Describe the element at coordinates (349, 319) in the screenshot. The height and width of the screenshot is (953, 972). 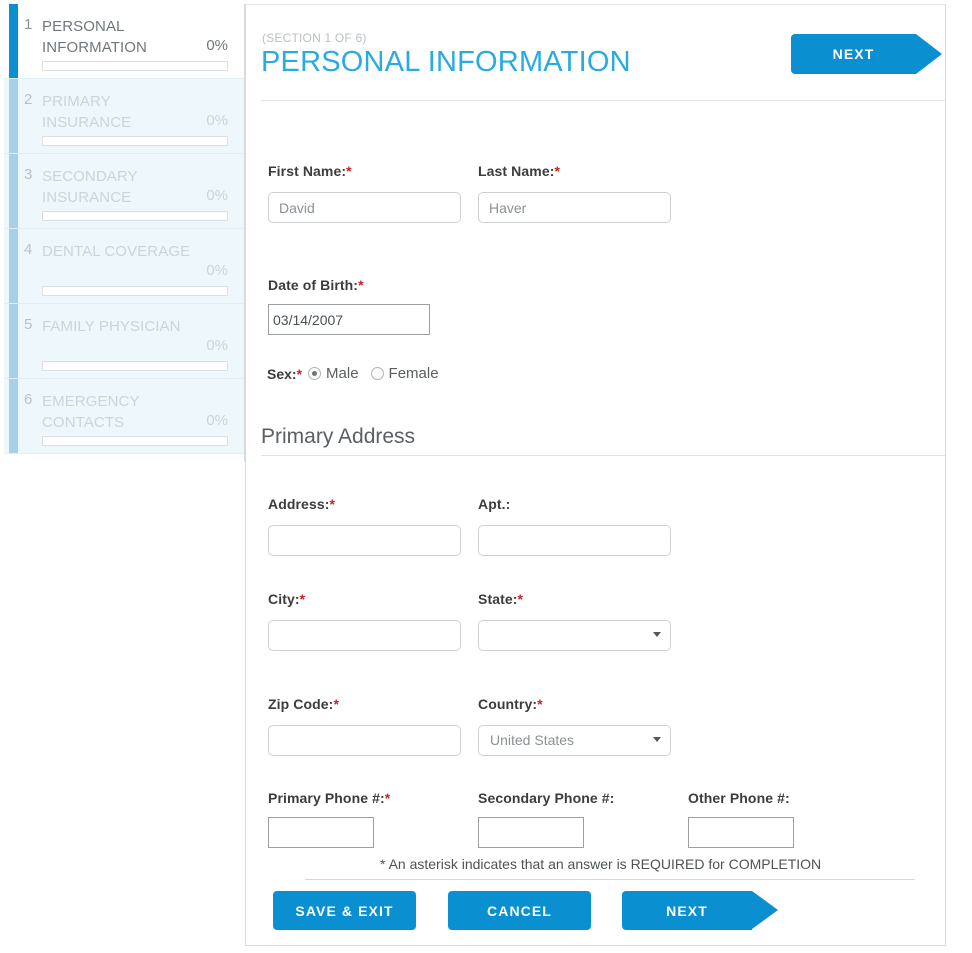
I see `date-of-birth-input` at that location.